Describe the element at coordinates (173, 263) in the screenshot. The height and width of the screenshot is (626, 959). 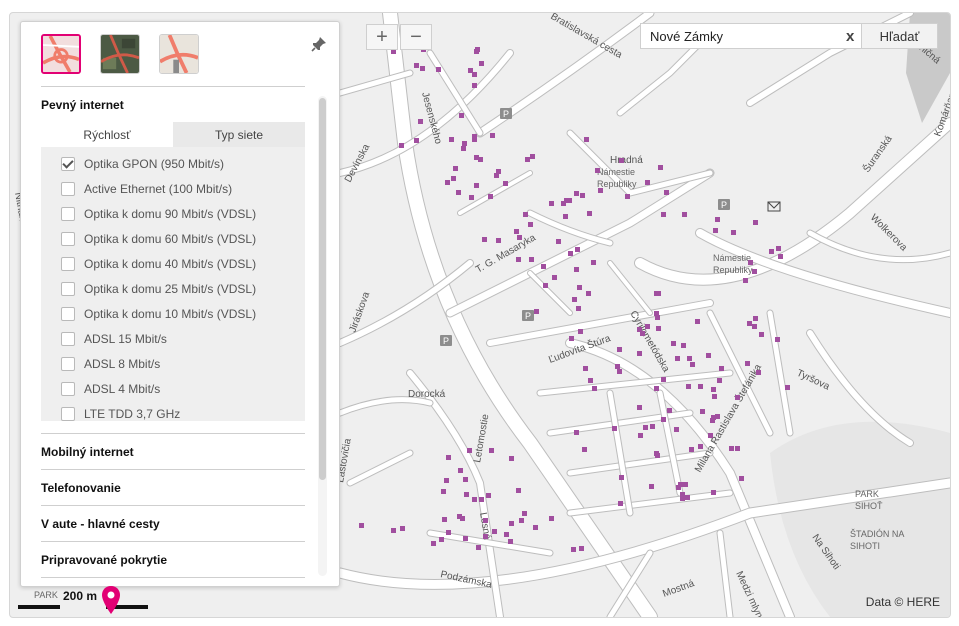
I see `option-vdsl-40: Optika k domu 40 Mbit/s (VDSL)` at that location.